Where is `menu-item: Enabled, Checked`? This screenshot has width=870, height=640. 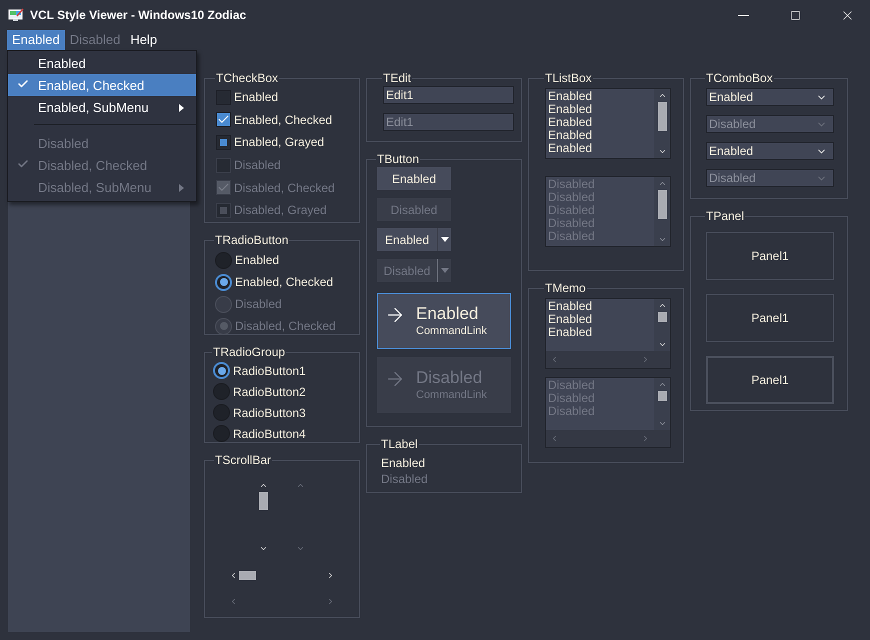
menu-item: Enabled, Checked is located at coordinates (102, 85).